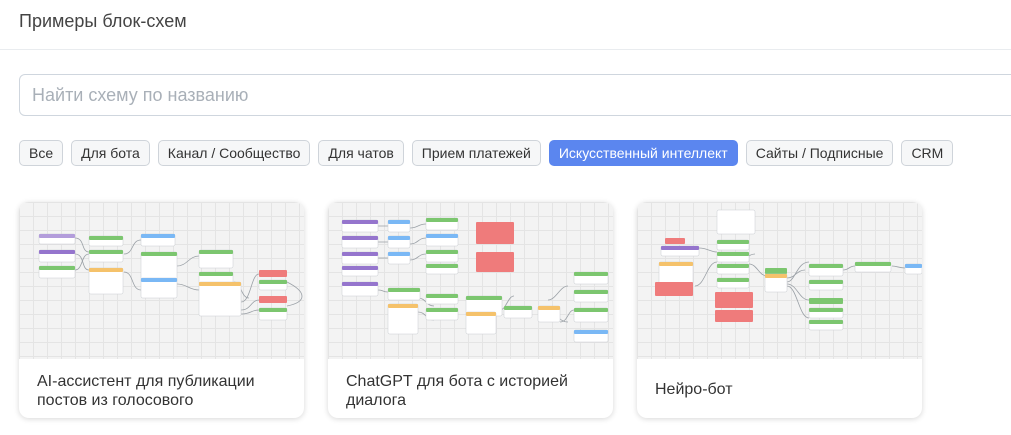 The image size is (1011, 435). I want to click on search-input, so click(515, 95).